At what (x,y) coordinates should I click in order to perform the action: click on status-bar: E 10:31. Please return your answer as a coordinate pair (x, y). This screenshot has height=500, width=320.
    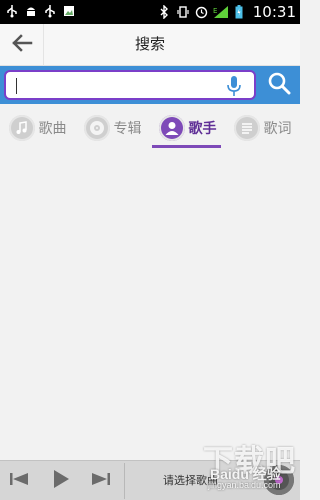
    Looking at the image, I should click on (150, 12).